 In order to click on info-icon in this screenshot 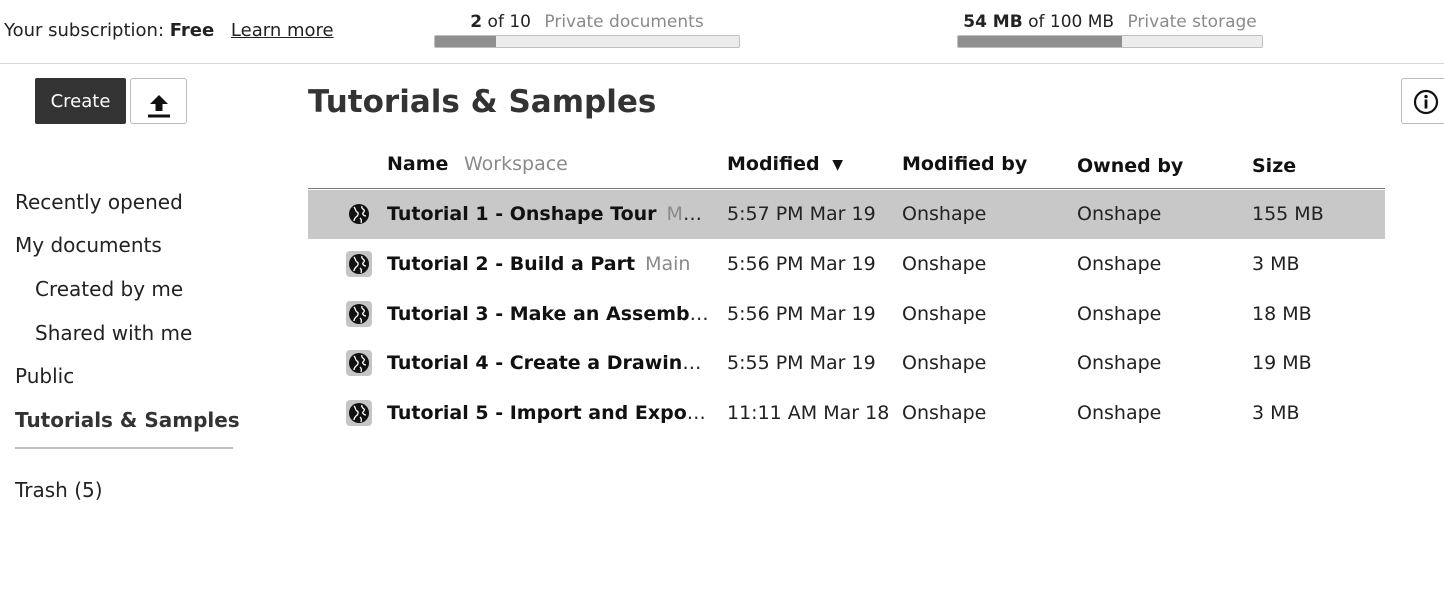, I will do `click(1426, 102)`.